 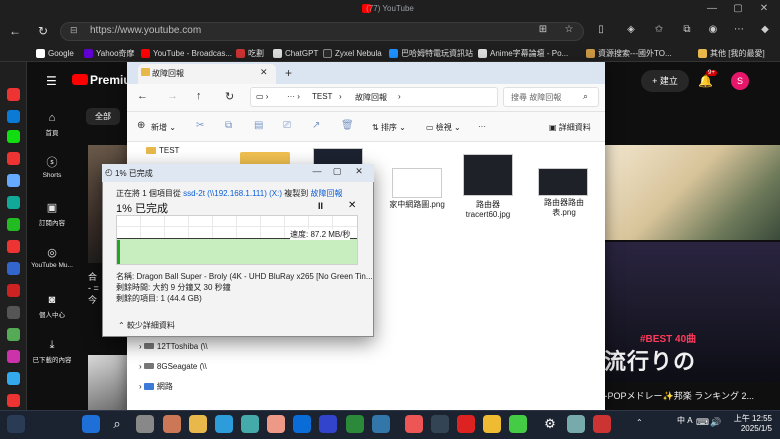 I want to click on copy-icon: ⧉, so click(x=230, y=126).